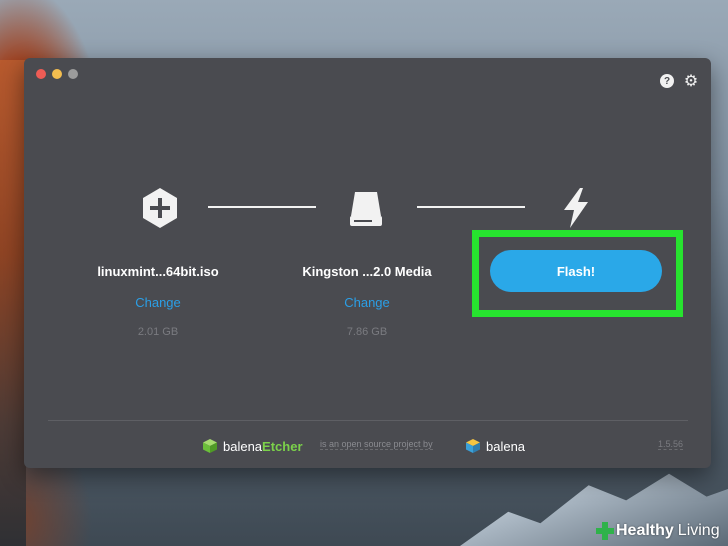 This screenshot has width=728, height=546. Describe the element at coordinates (158, 271) in the screenshot. I see `image-file-name: linuxmint...64bit.iso` at that location.